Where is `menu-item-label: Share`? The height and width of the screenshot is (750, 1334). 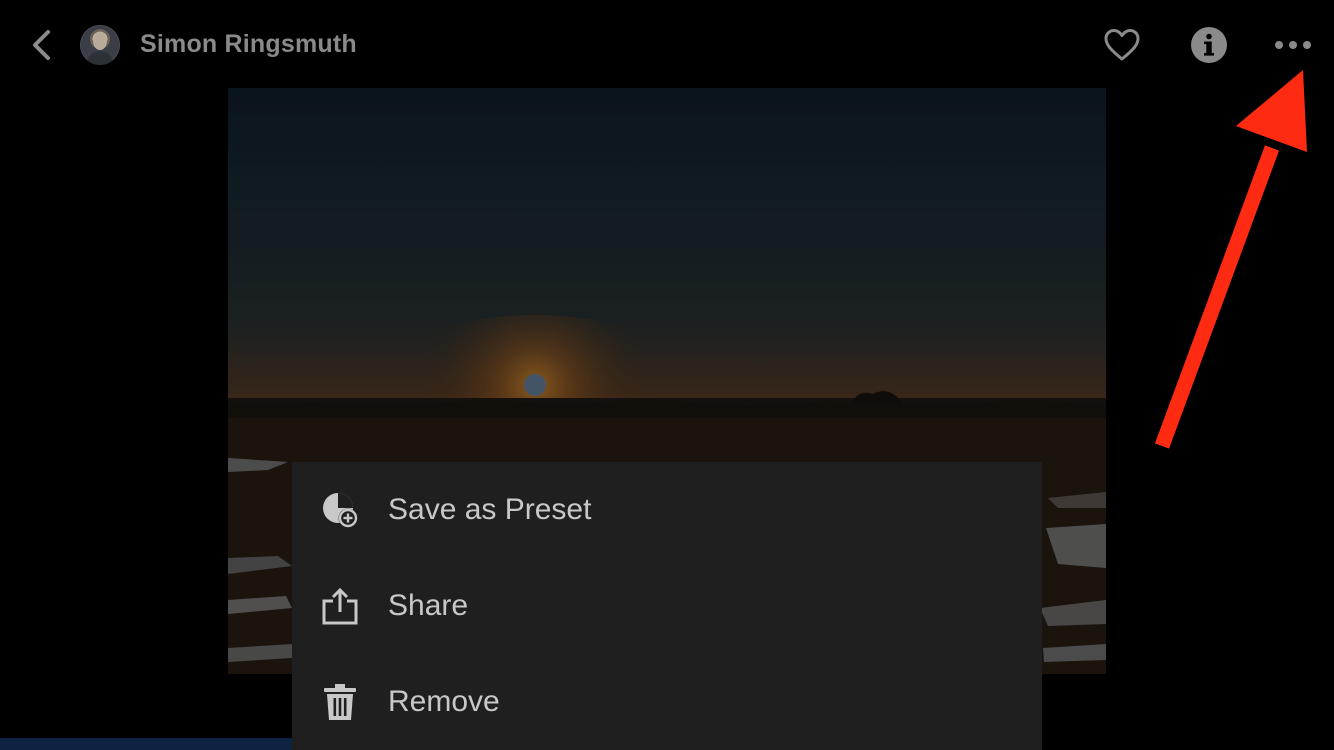
menu-item-label: Share is located at coordinates (428, 605).